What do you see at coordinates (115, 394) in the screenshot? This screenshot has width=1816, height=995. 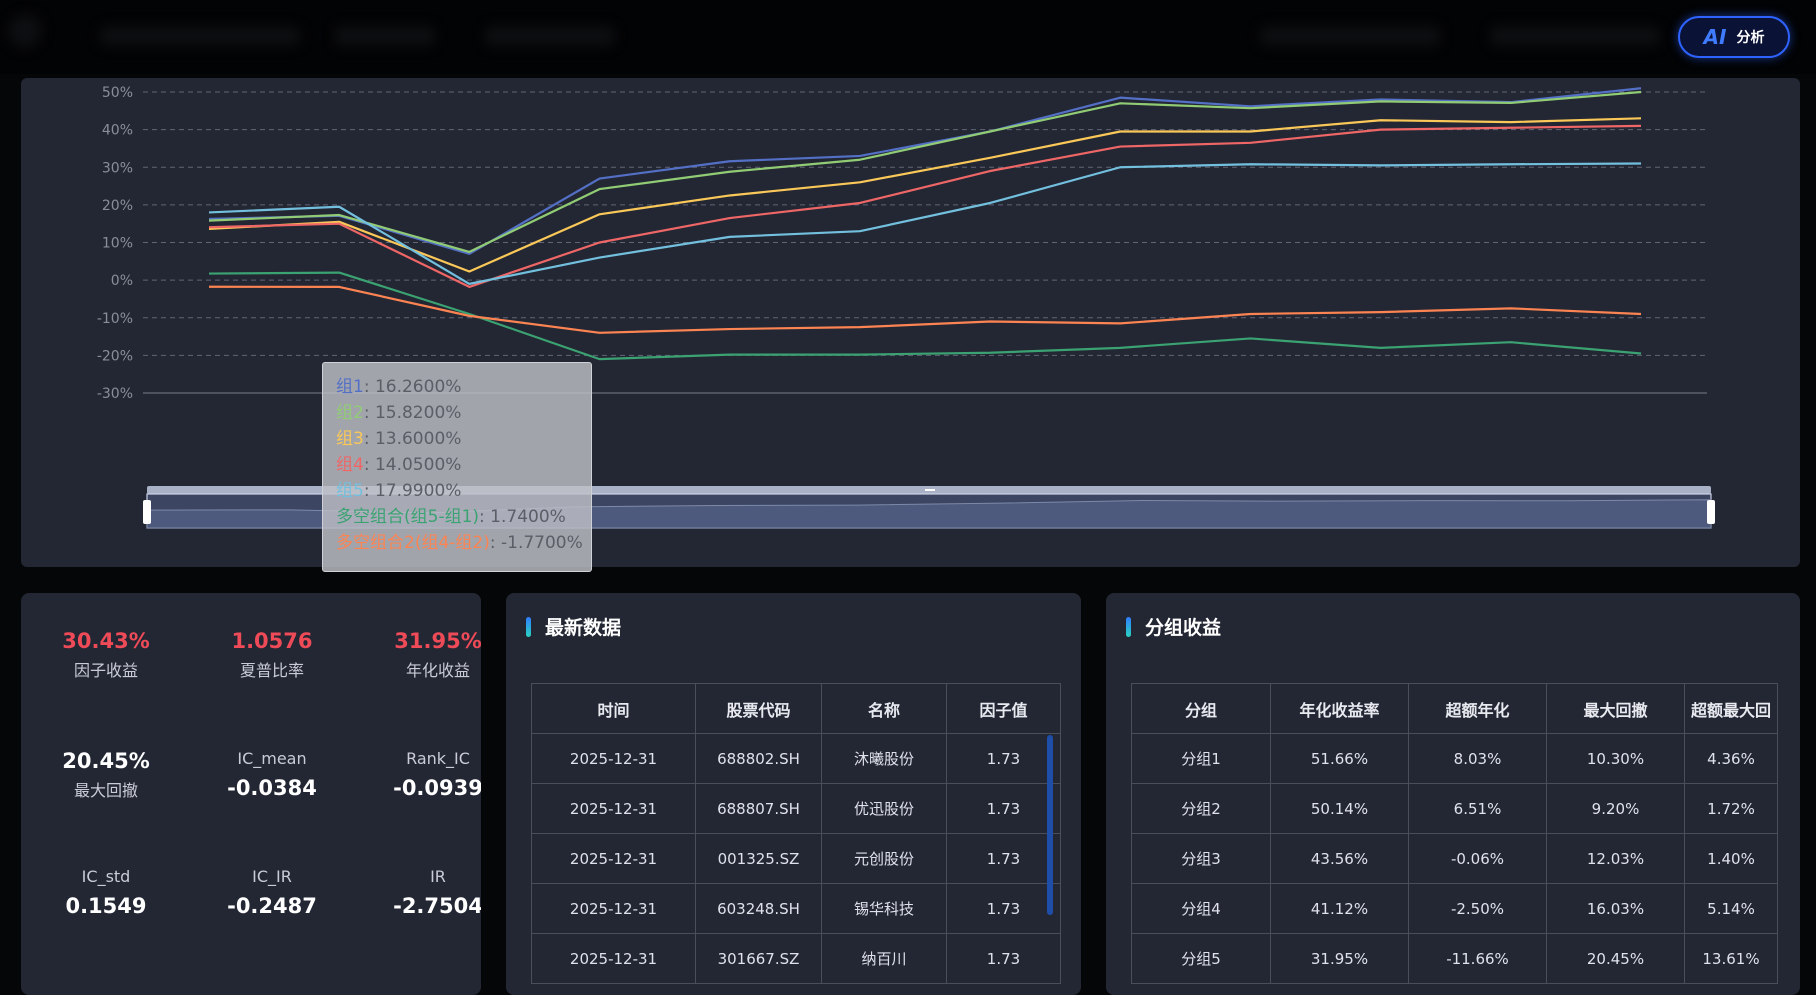 I see `y-tick-label: -30%` at bounding box center [115, 394].